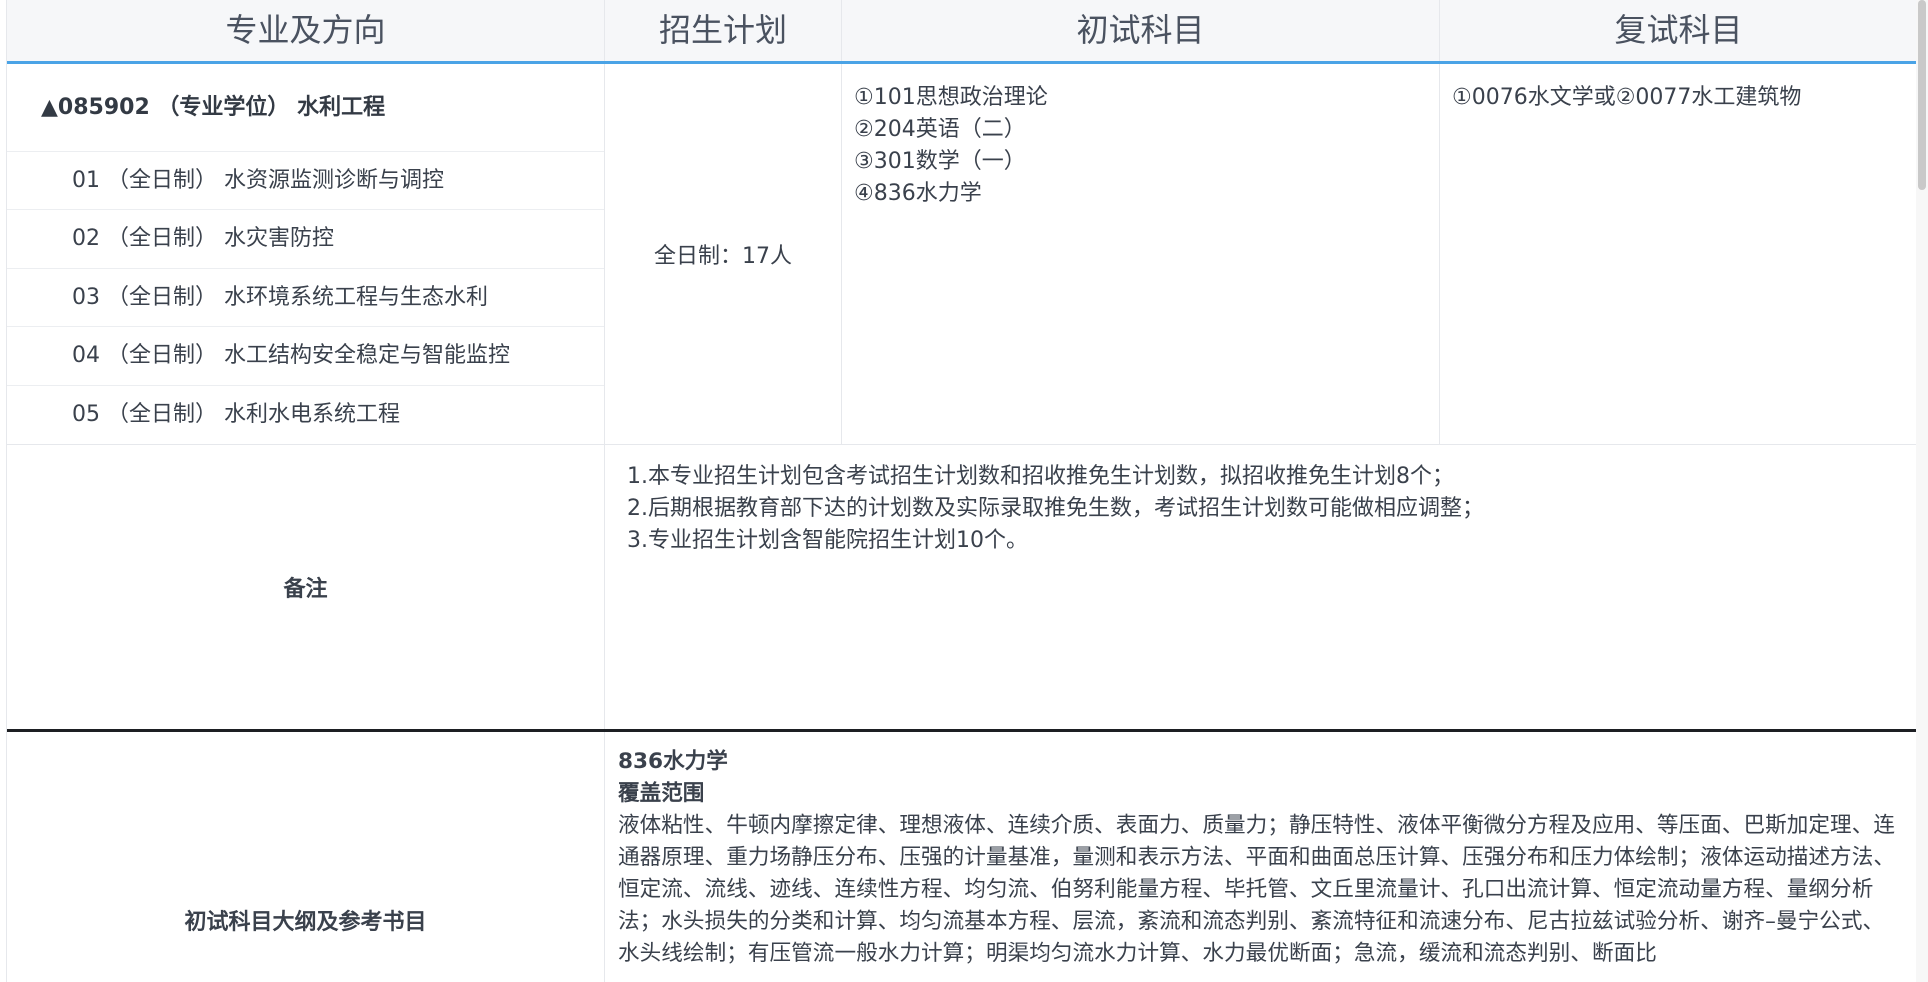 Image resolution: width=1928 pixels, height=982 pixels. What do you see at coordinates (1055, 508) in the screenshot?
I see `note-line: 2.后期根据教育部下达的计划数及实际录取推免生数，考试招生计划数可能做相应调整；` at bounding box center [1055, 508].